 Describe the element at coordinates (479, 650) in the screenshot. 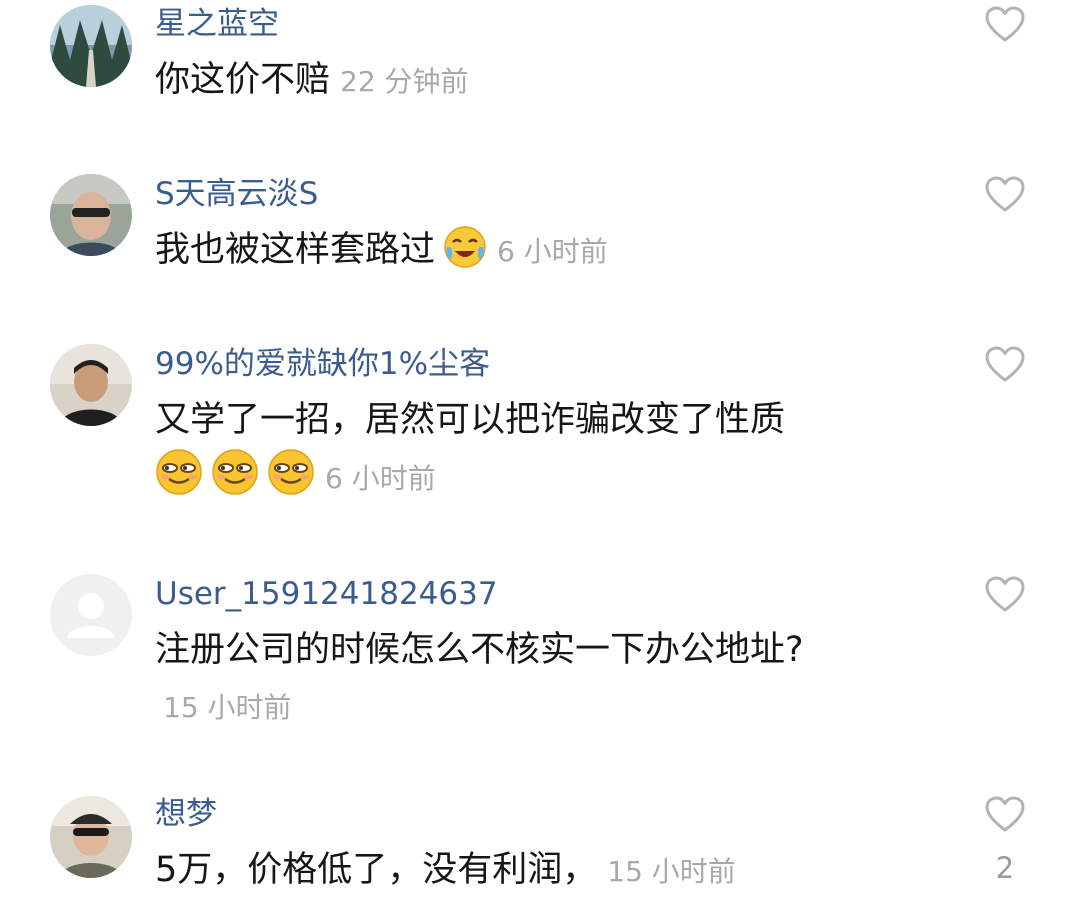

I see `comment-text: 注册公司的时候怎么不核实一下办公地址?` at that location.